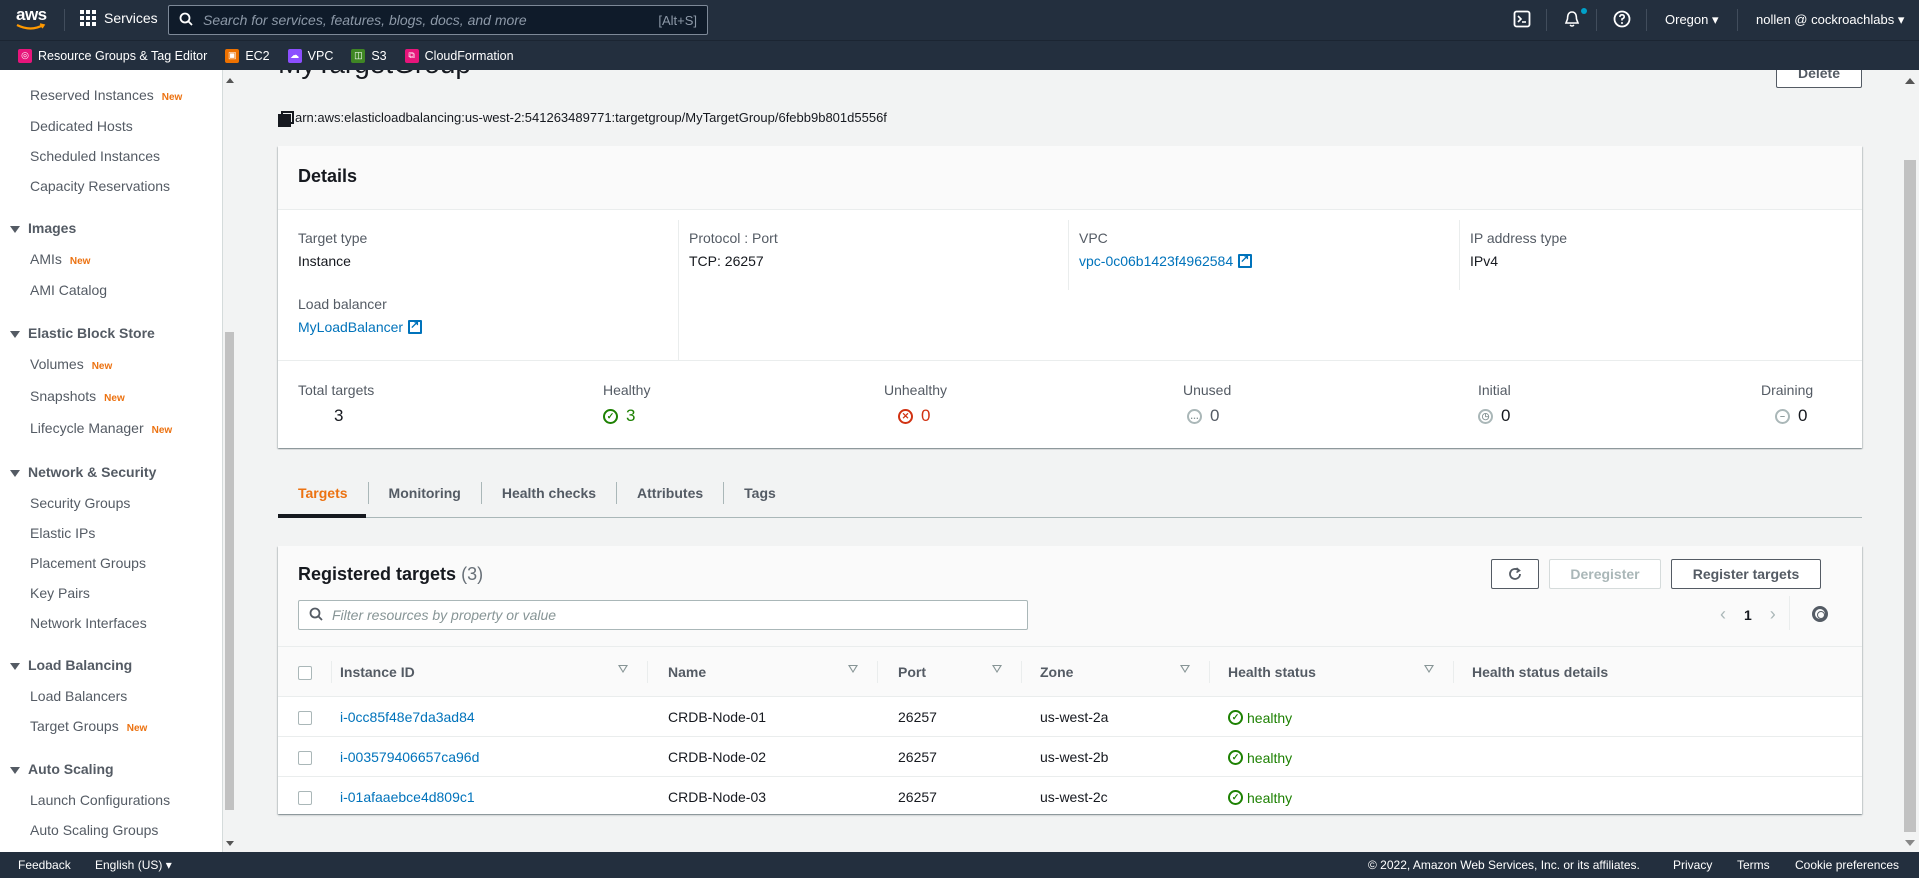  What do you see at coordinates (82, 333) in the screenshot?
I see `sidebar-group-elastic-block-store: Elastic Block Store` at bounding box center [82, 333].